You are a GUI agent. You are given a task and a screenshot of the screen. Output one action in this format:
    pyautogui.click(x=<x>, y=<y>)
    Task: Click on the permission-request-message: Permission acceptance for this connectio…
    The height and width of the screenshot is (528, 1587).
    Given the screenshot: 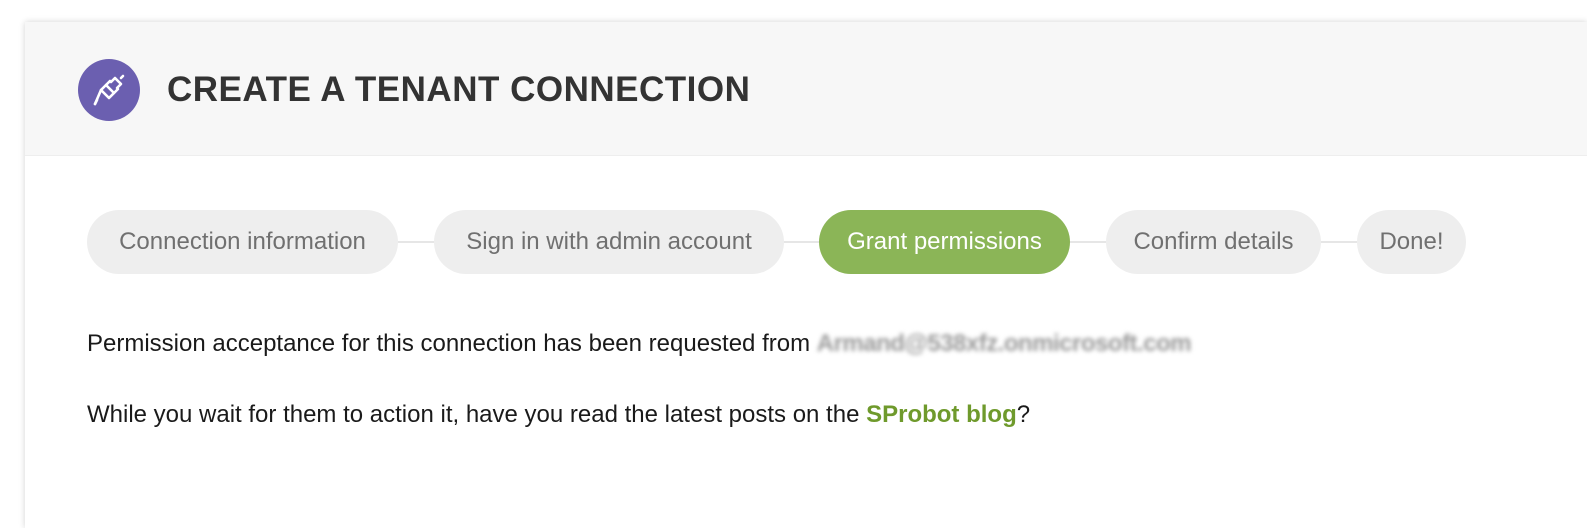 What is the action you would take?
    pyautogui.click(x=639, y=344)
    